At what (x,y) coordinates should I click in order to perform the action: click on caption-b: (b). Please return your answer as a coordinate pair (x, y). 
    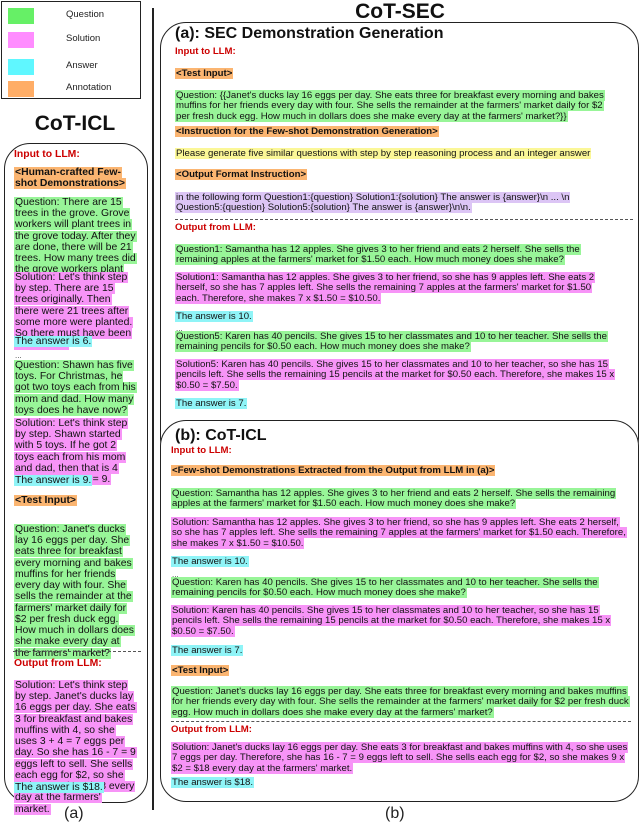
    Looking at the image, I should click on (395, 813).